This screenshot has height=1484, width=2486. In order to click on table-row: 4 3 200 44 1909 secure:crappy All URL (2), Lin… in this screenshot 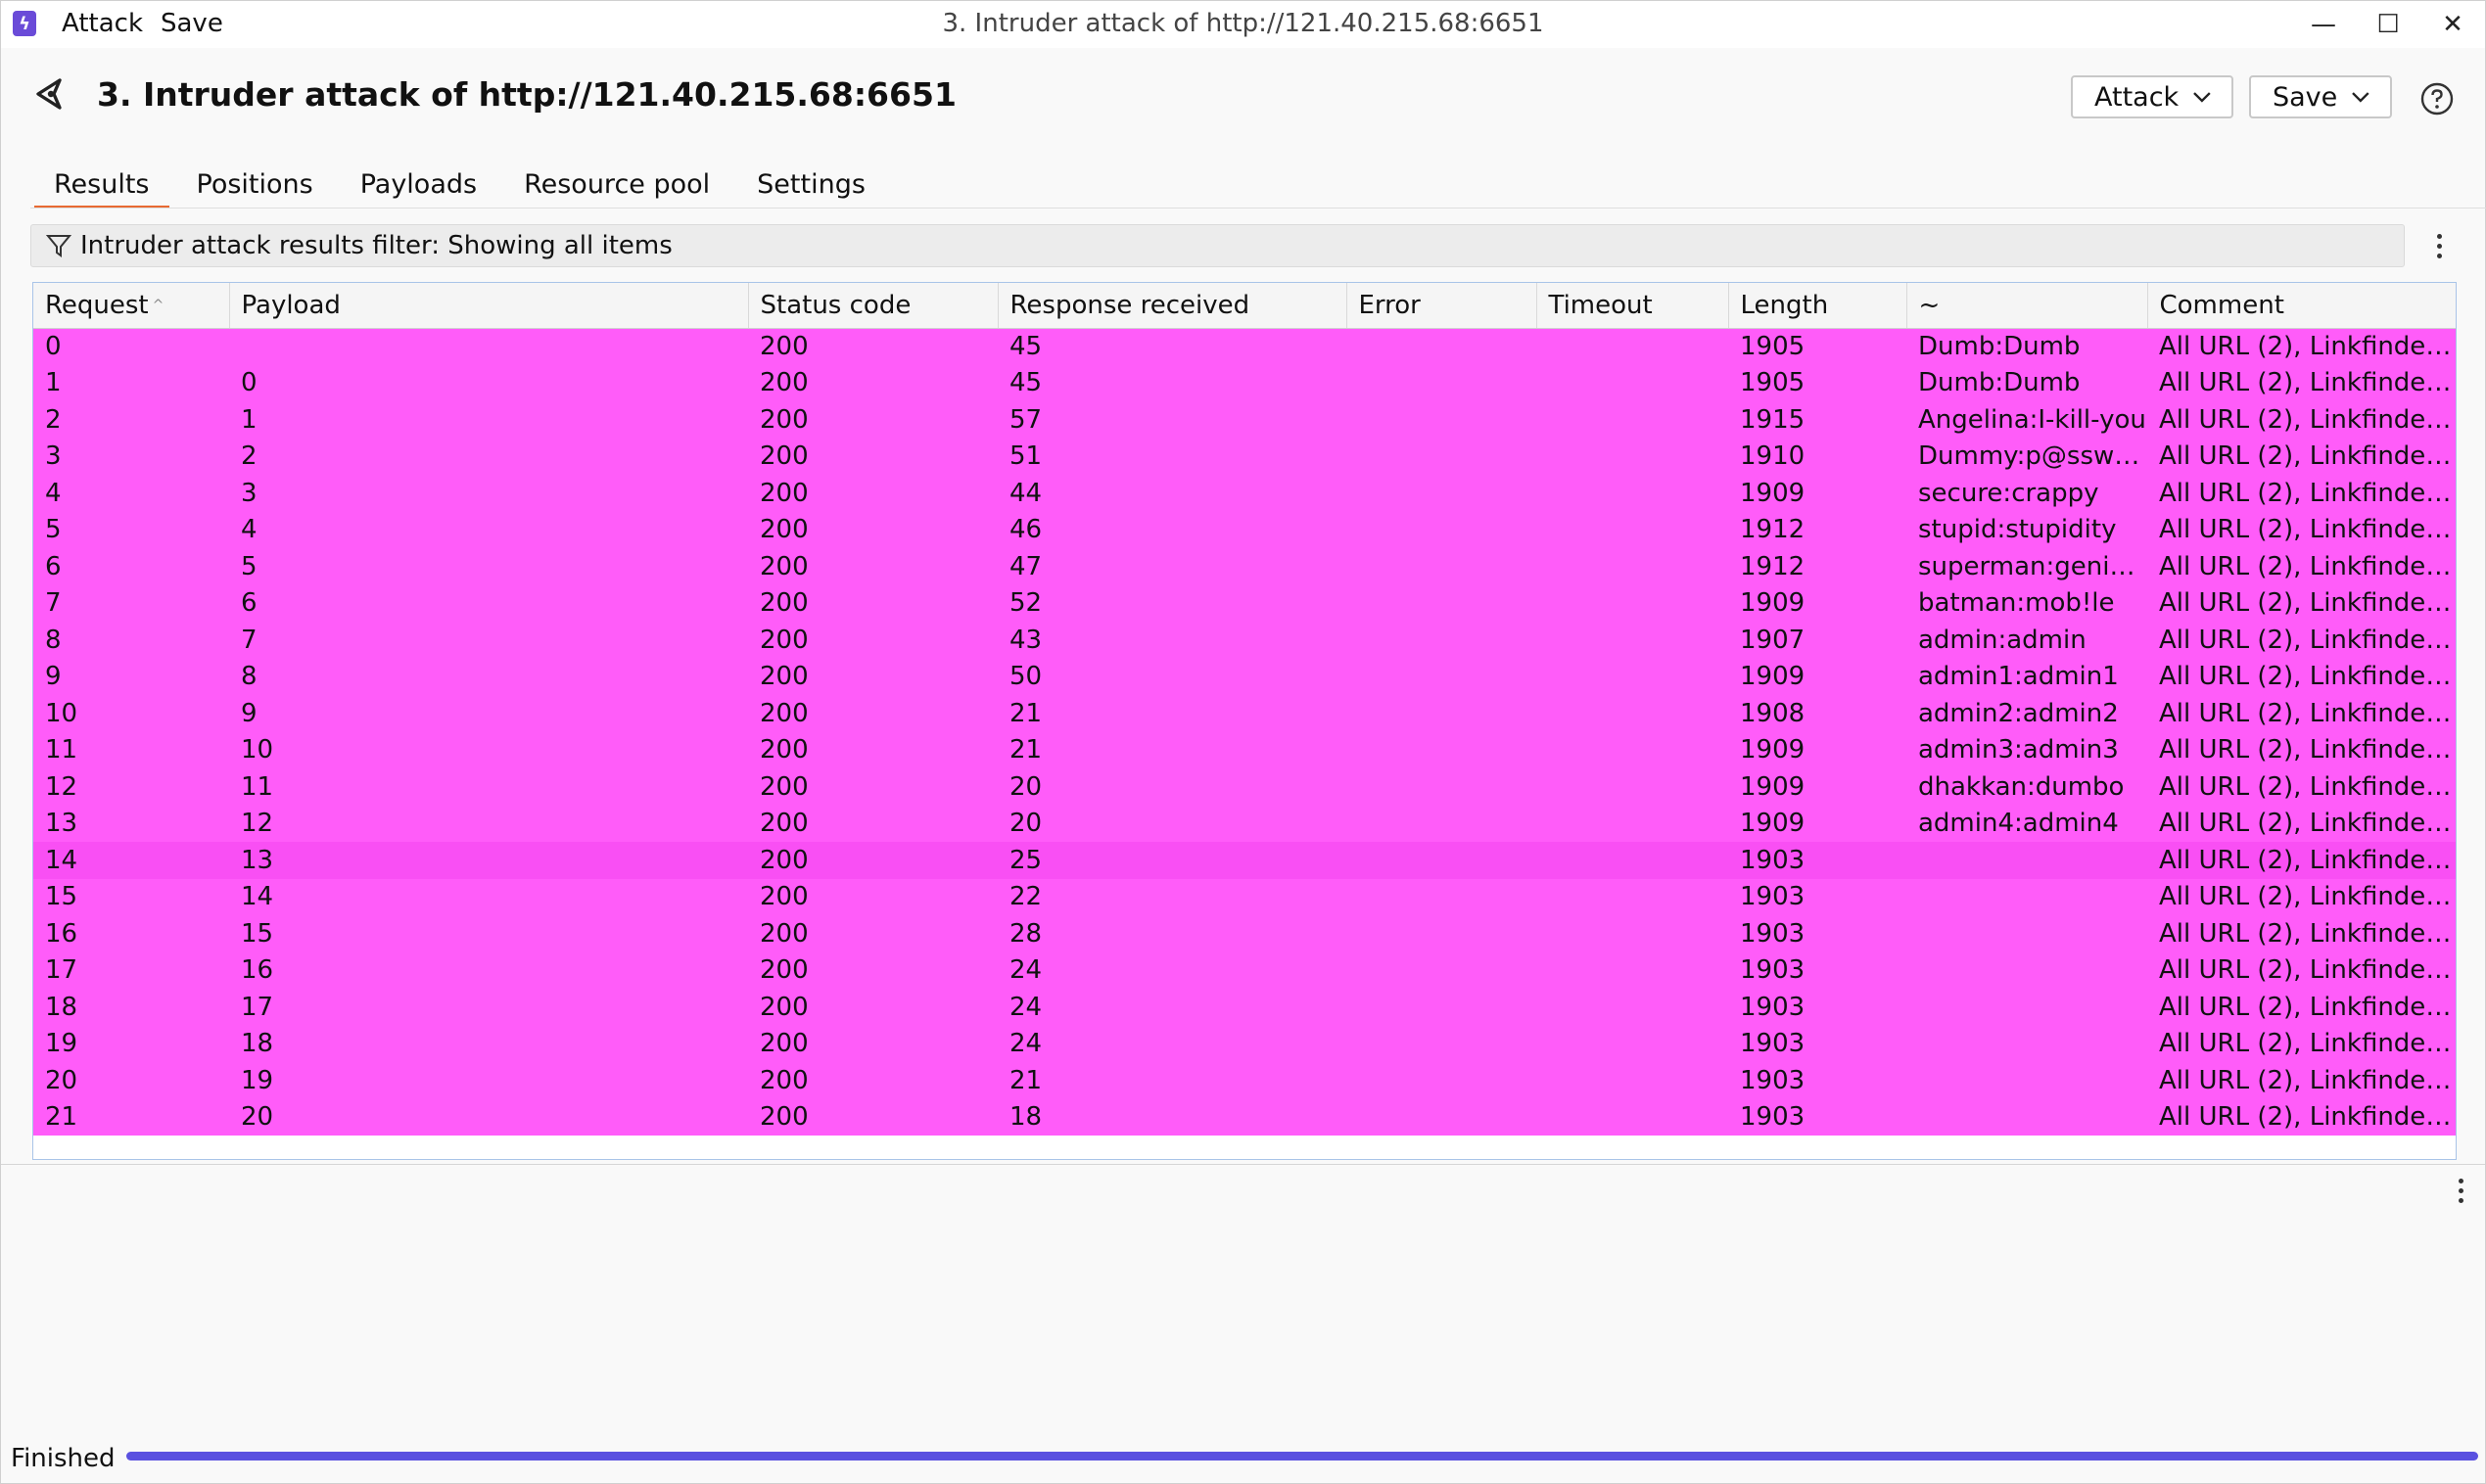, I will do `click(1244, 493)`.